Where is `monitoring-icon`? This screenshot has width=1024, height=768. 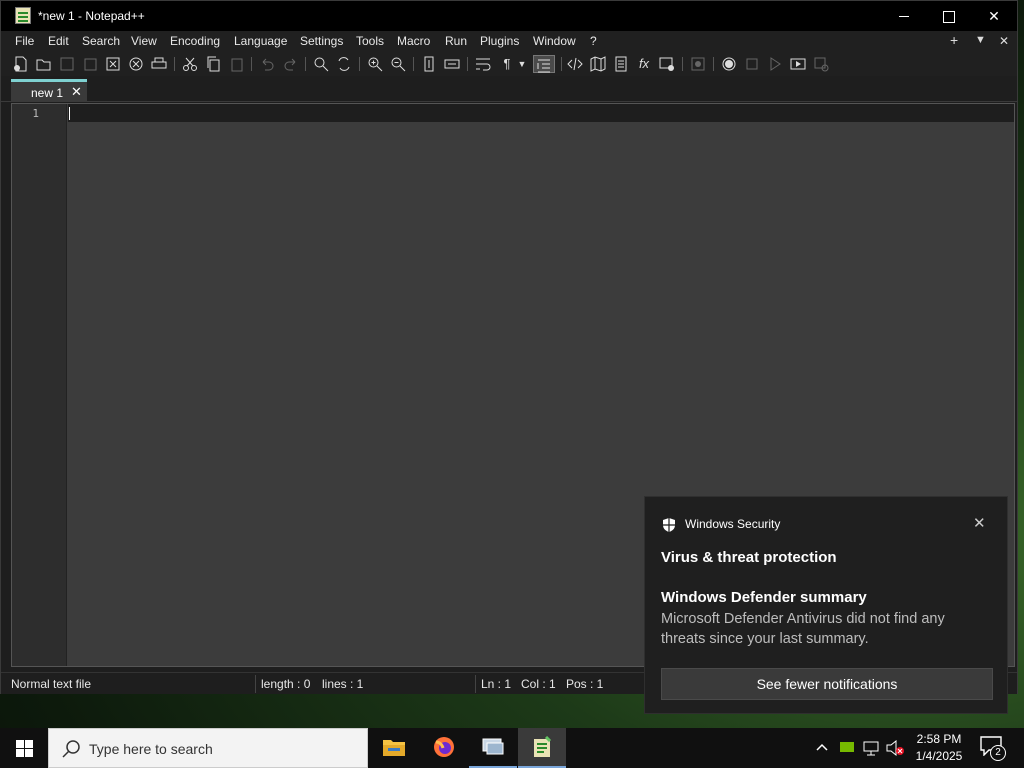 monitoring-icon is located at coordinates (698, 64).